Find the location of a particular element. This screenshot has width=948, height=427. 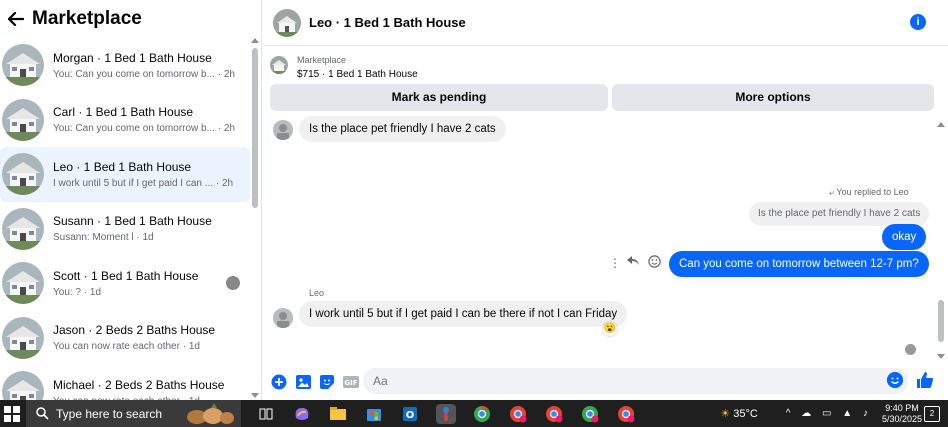

sender-name: Leo is located at coordinates (317, 293).